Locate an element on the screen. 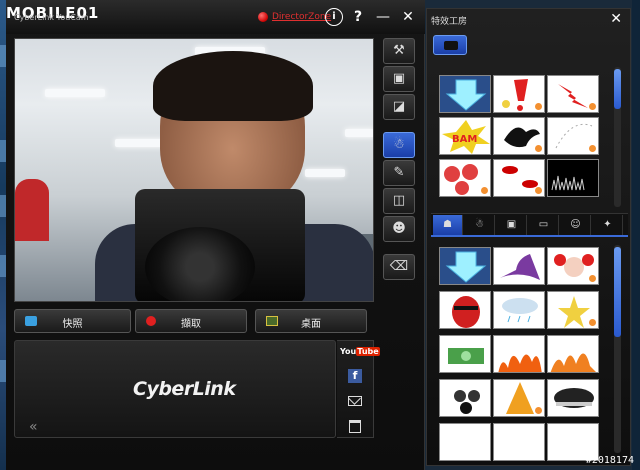 This screenshot has height=470, width=640. effects-panel-title: 特效工房 is located at coordinates (449, 22).